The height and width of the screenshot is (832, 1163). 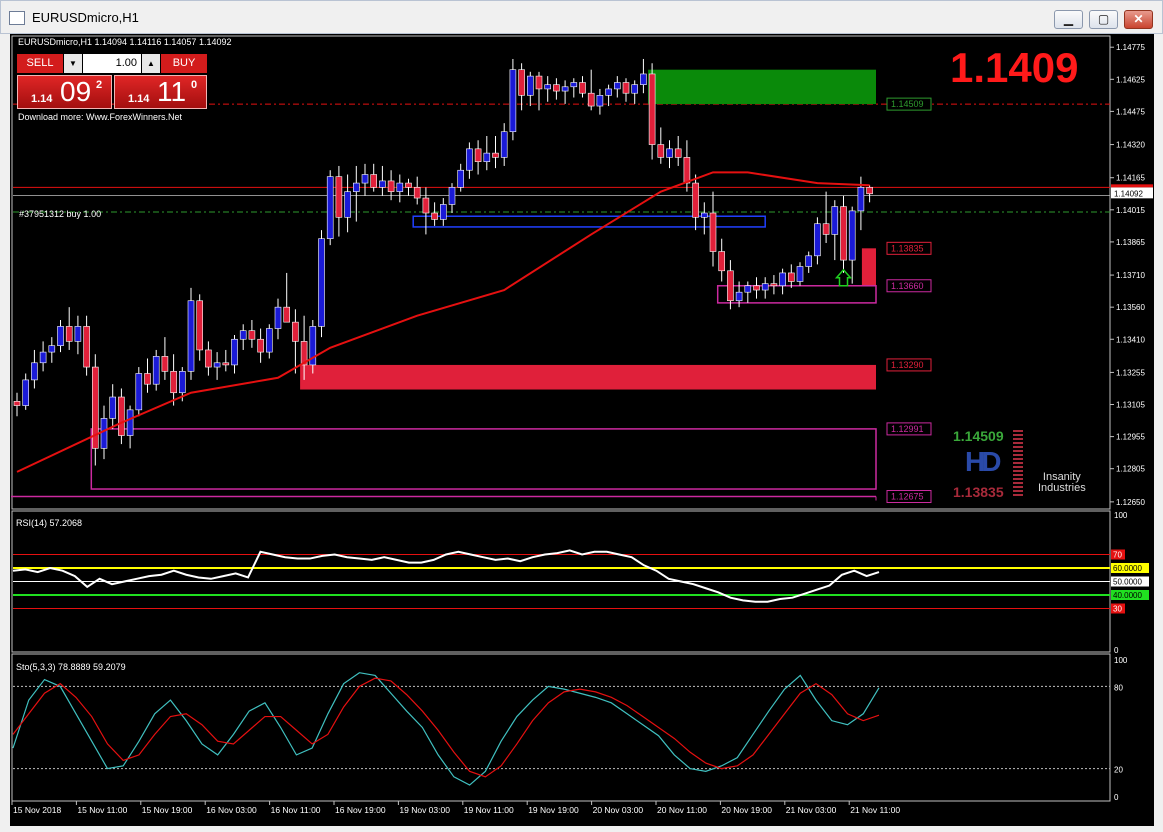 I want to click on x-tick-label: 20 Nov 03:00, so click(x=618, y=810).